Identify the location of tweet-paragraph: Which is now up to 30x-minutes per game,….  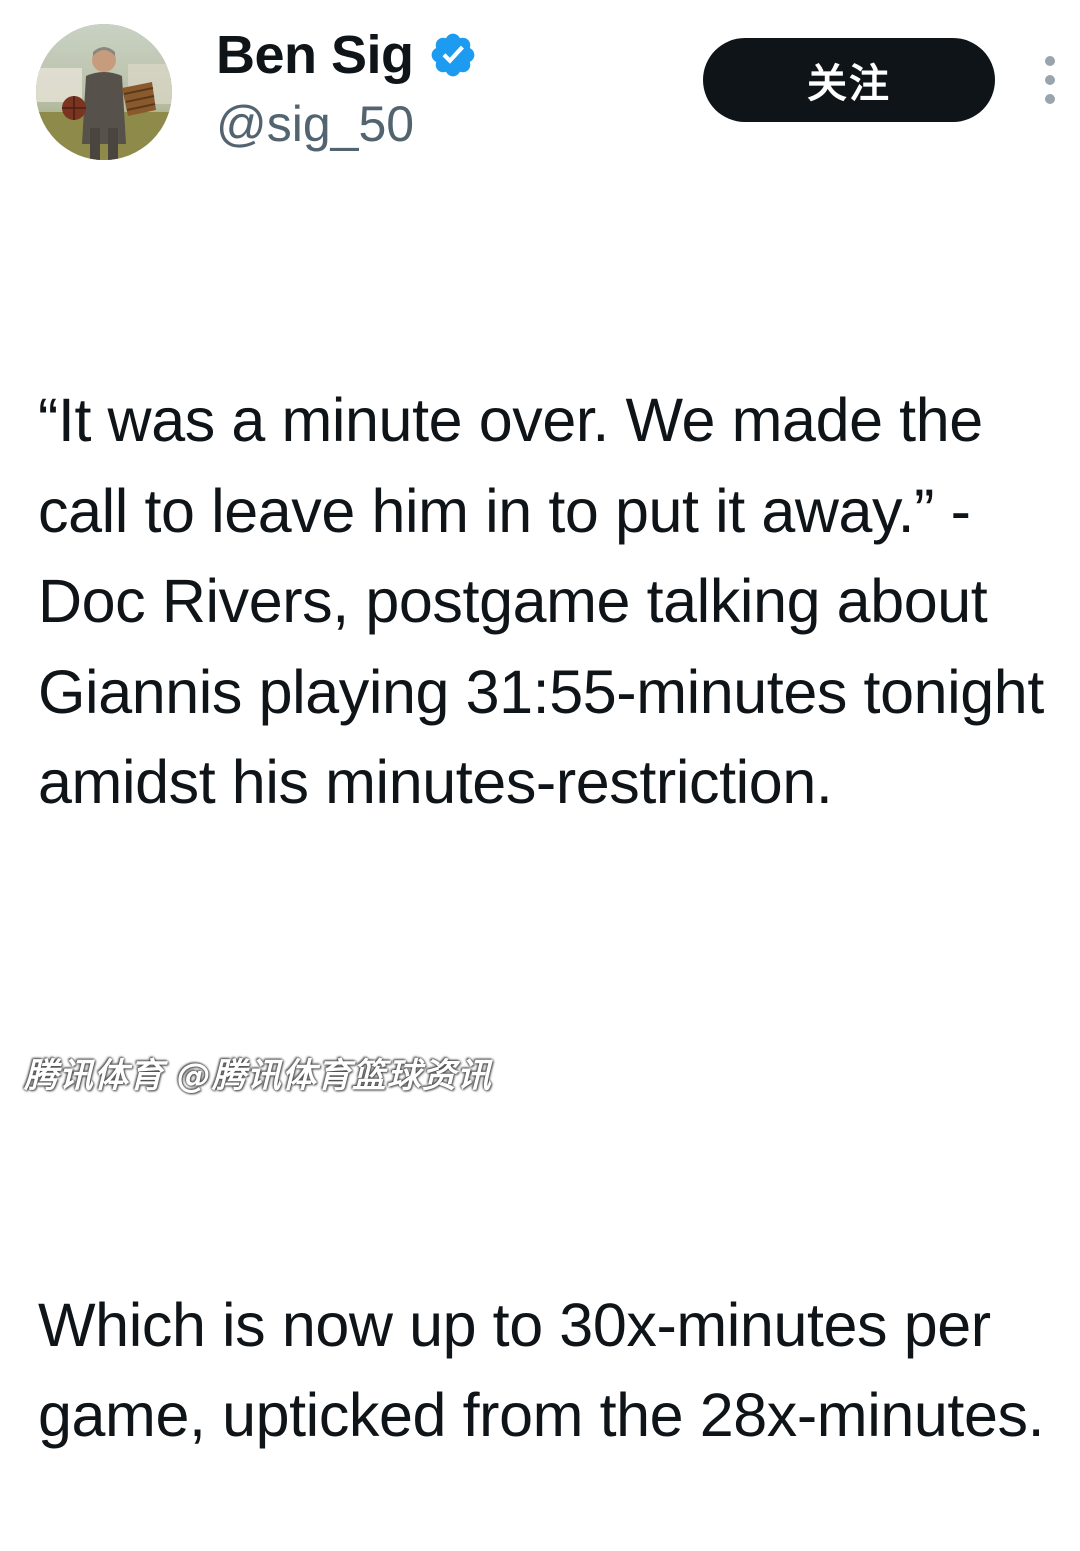
(541, 1370).